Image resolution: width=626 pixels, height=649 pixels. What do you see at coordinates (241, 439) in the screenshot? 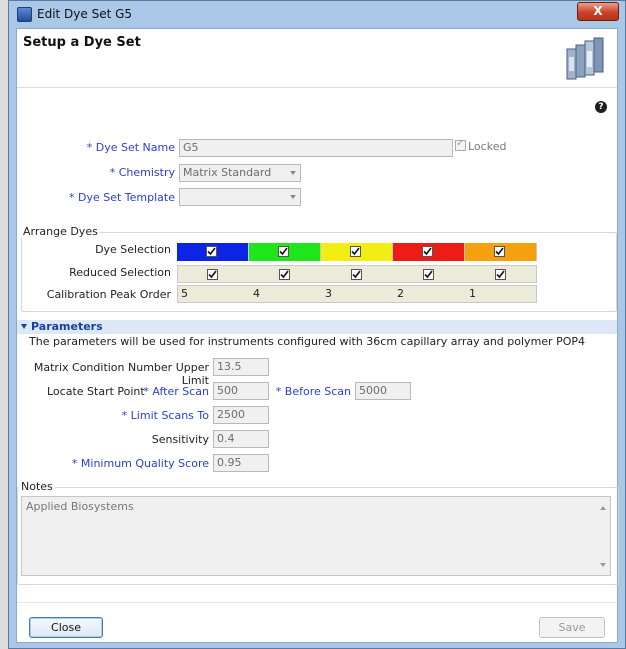
I see `sensitivity-field: 0.4` at bounding box center [241, 439].